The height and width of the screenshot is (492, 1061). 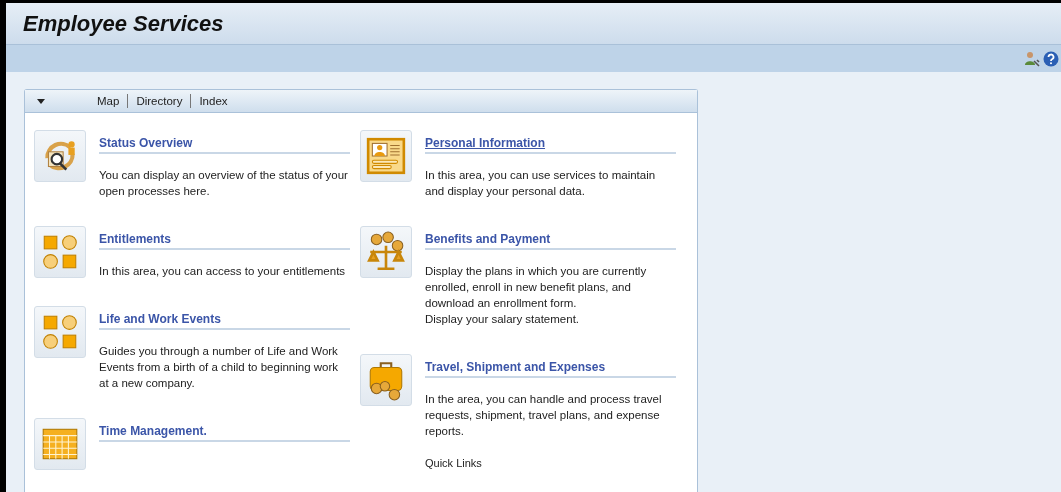 What do you see at coordinates (219, 367) in the screenshot?
I see `service-description: Guides you through a number of Life and Work Events from a birth of a child to beginning work at a new company.` at bounding box center [219, 367].